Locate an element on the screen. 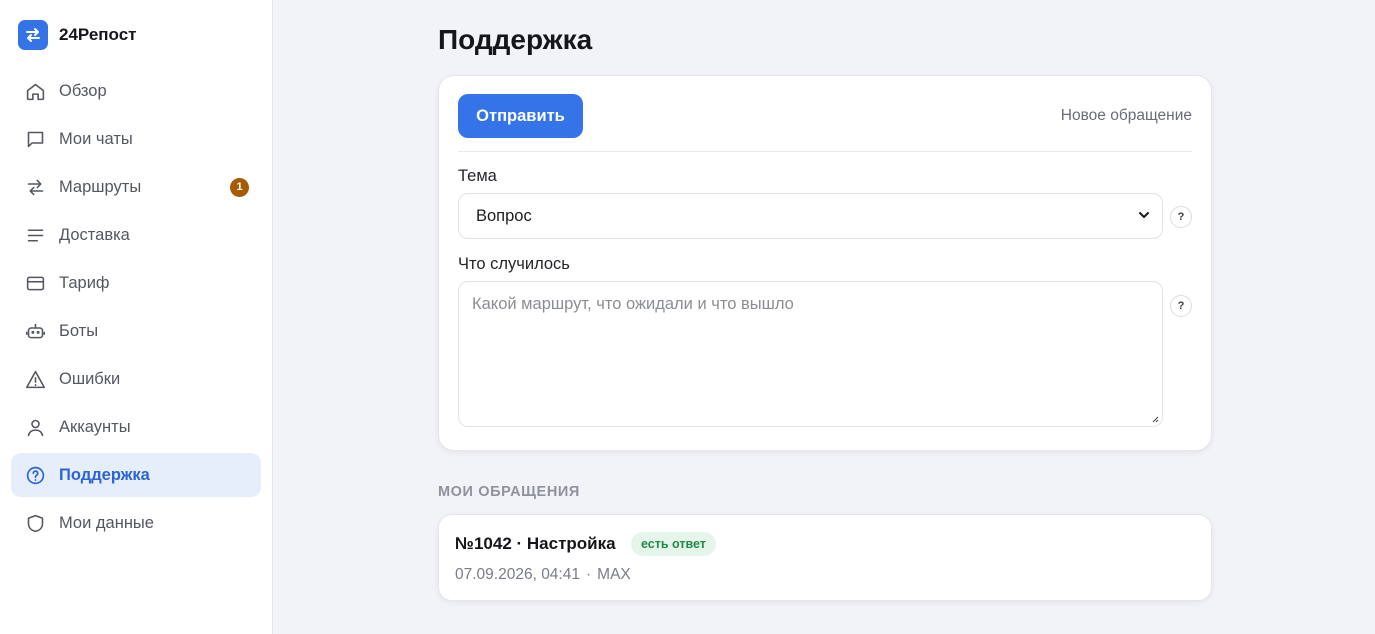  sidebar-item-label: Аккаунты is located at coordinates (95, 426).